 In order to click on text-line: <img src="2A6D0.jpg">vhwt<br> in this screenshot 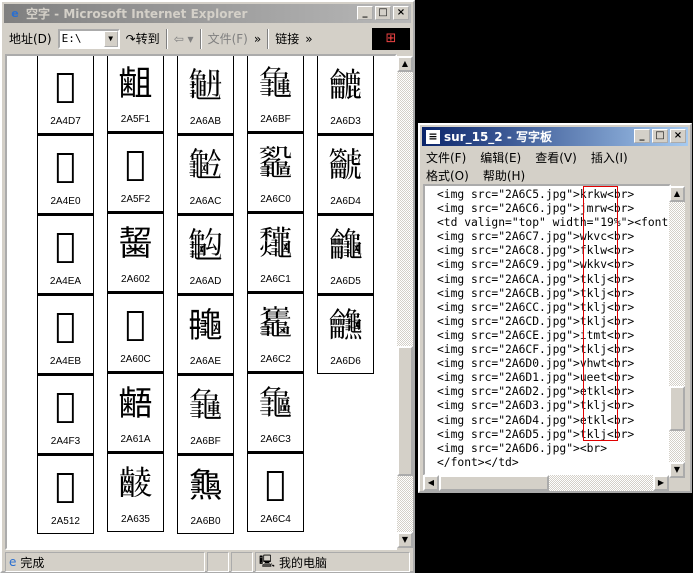, I will do `click(536, 364)`.